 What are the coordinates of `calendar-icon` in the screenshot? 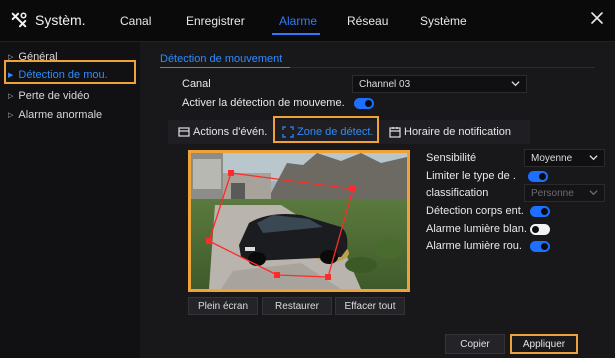 It's located at (395, 132).